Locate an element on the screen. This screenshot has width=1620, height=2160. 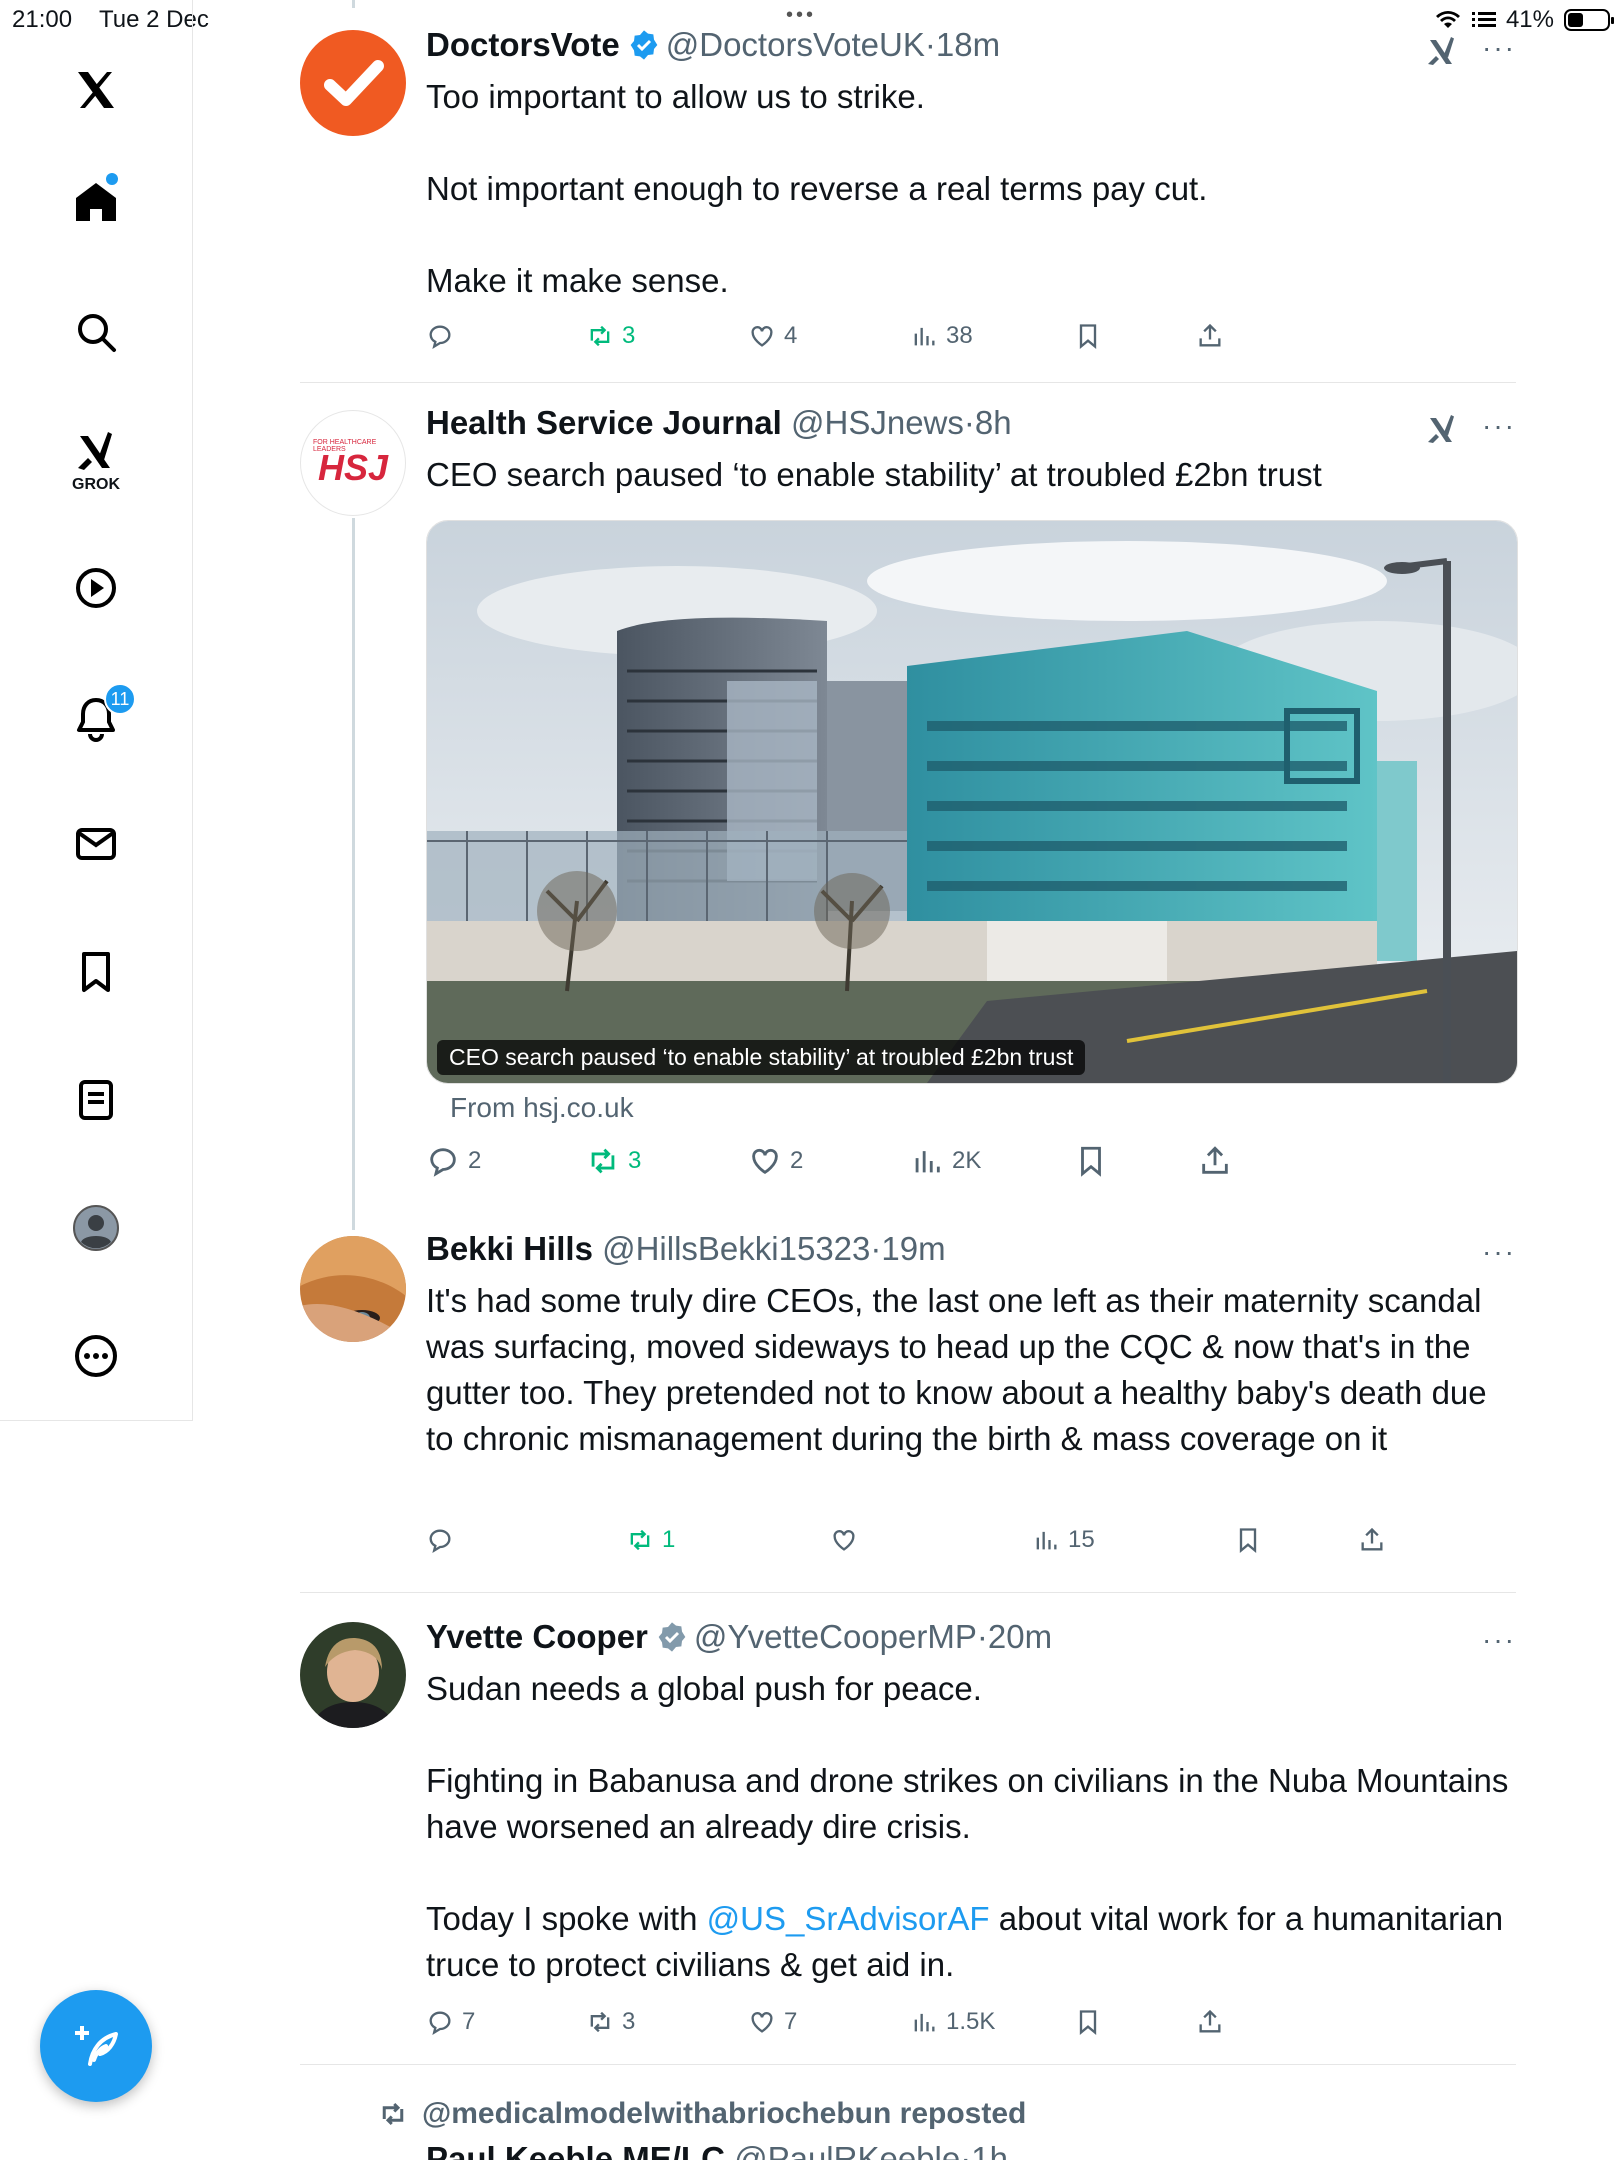
view-count: 2K is located at coordinates (967, 1160).